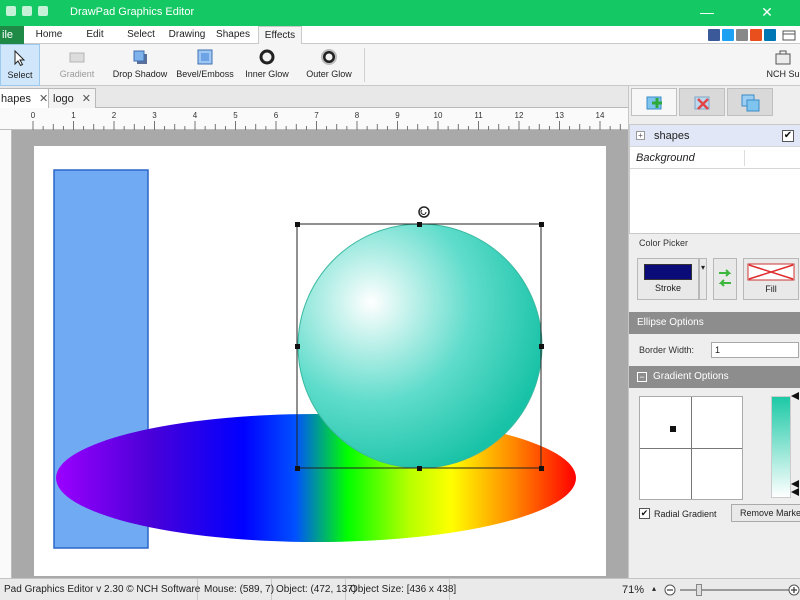  Describe the element at coordinates (707, 12) in the screenshot. I see `minimize-button: —` at that location.